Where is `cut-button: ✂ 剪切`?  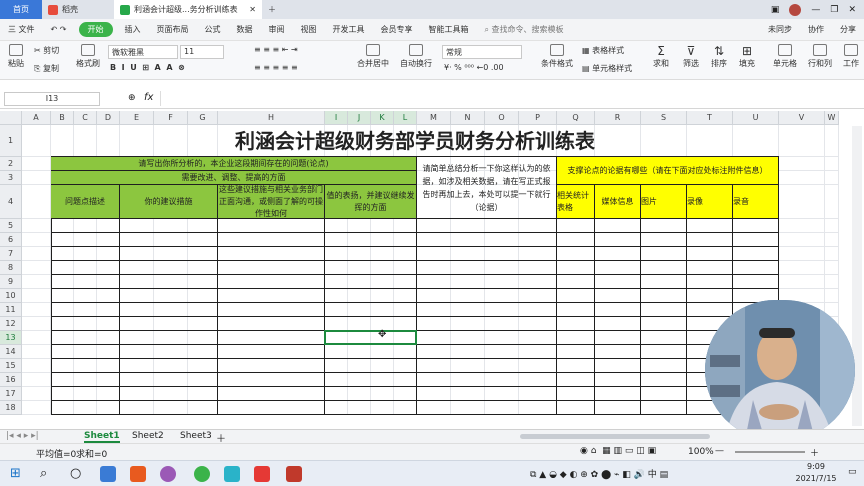
cut-button: ✂ 剪切 is located at coordinates (51, 50).